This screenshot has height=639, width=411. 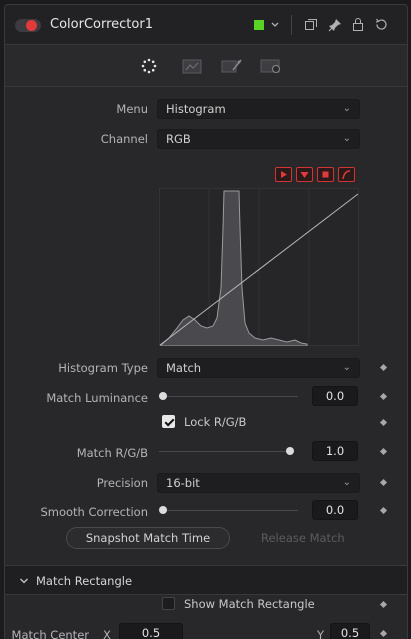 I want to click on match-luminance-value: 0.0, so click(x=335, y=396).